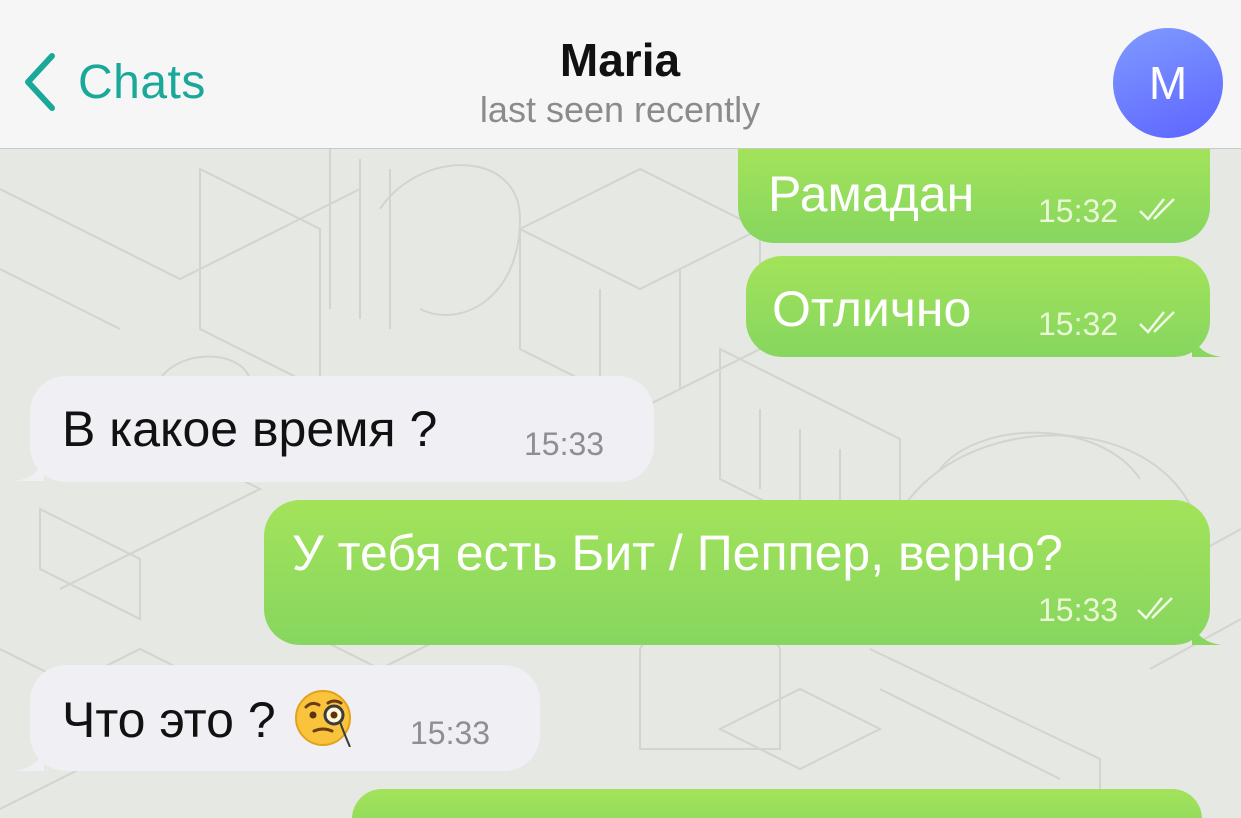 This screenshot has height=818, width=1241. I want to click on message-text: В какое время ?, so click(250, 429).